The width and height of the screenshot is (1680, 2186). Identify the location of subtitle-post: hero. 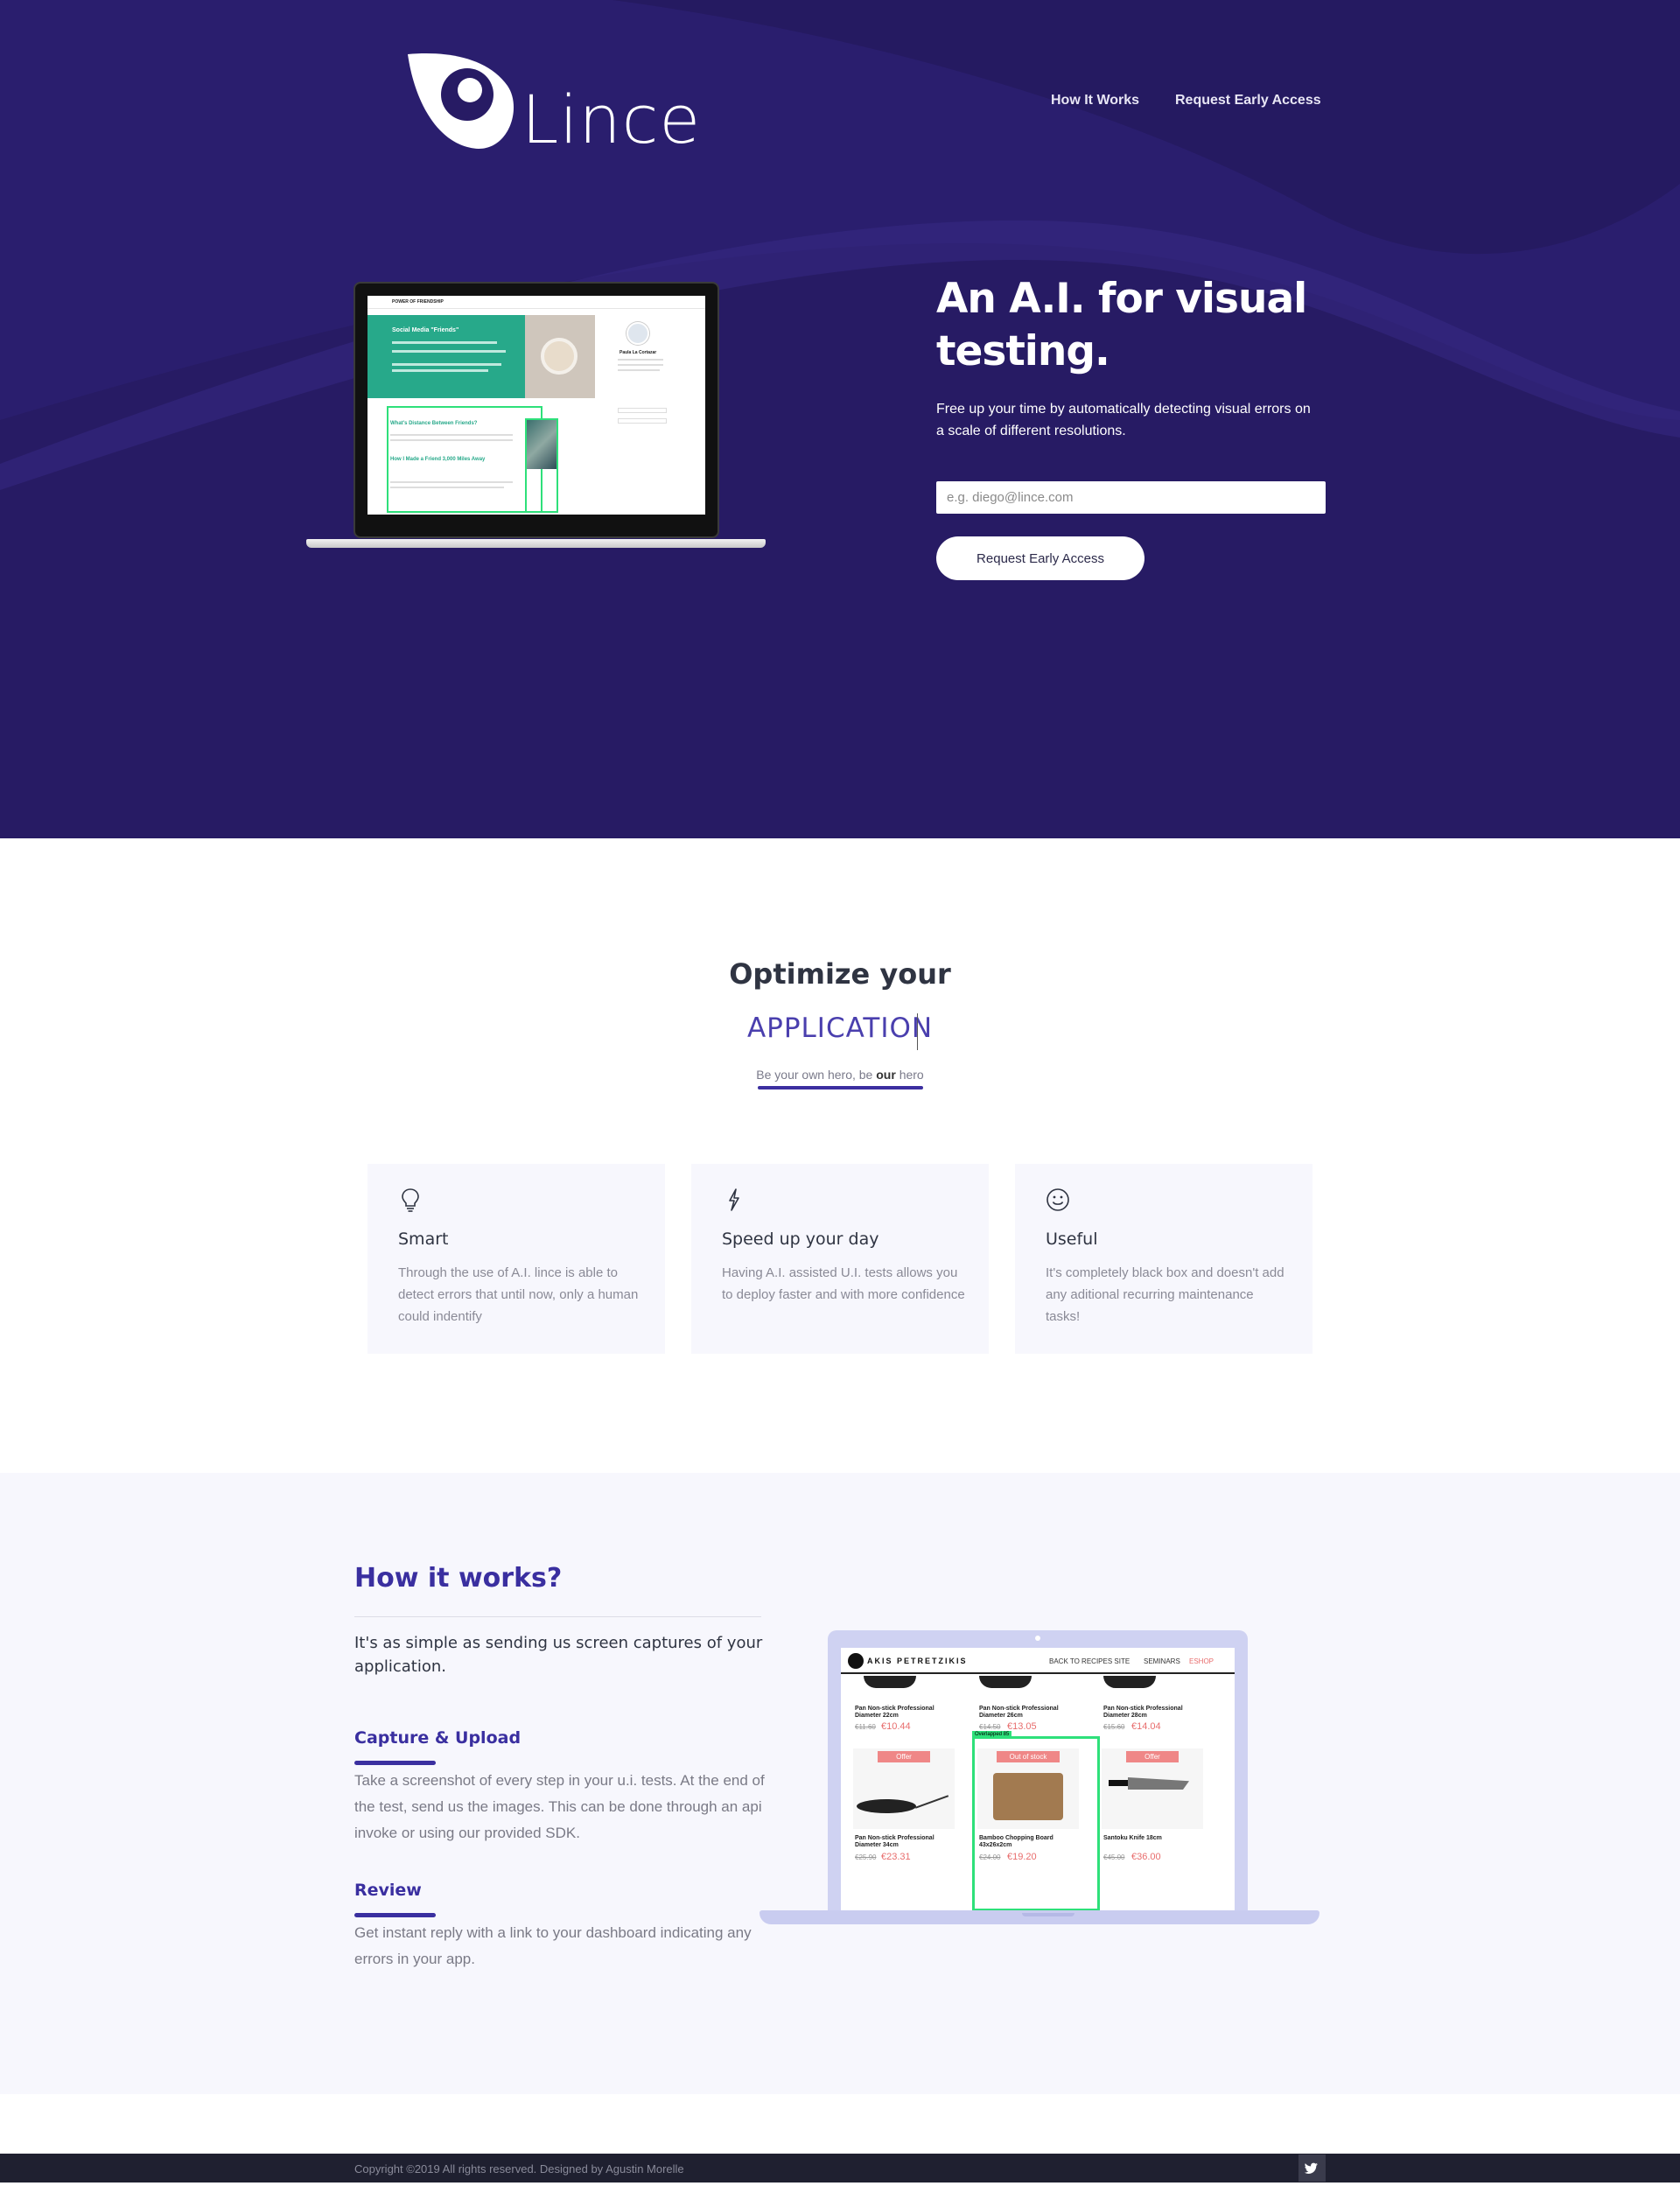
(909, 1075).